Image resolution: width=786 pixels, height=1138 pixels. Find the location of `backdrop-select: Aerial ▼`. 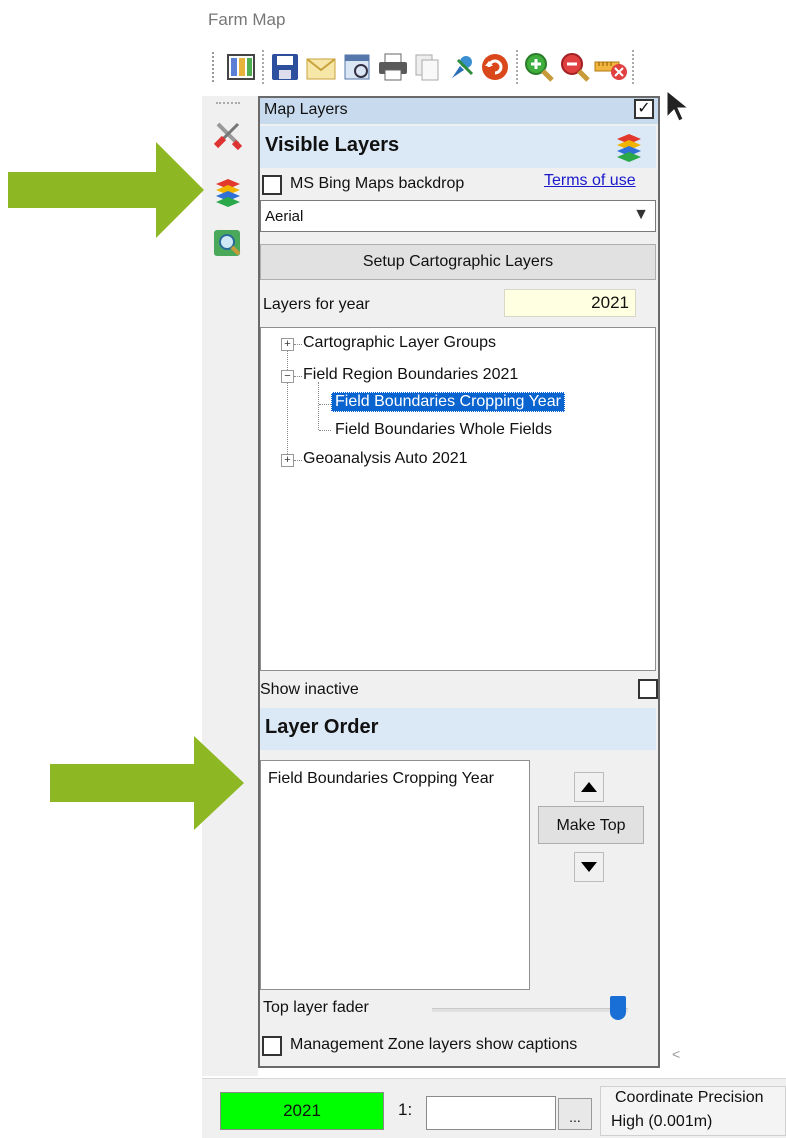

backdrop-select: Aerial ▼ is located at coordinates (458, 216).